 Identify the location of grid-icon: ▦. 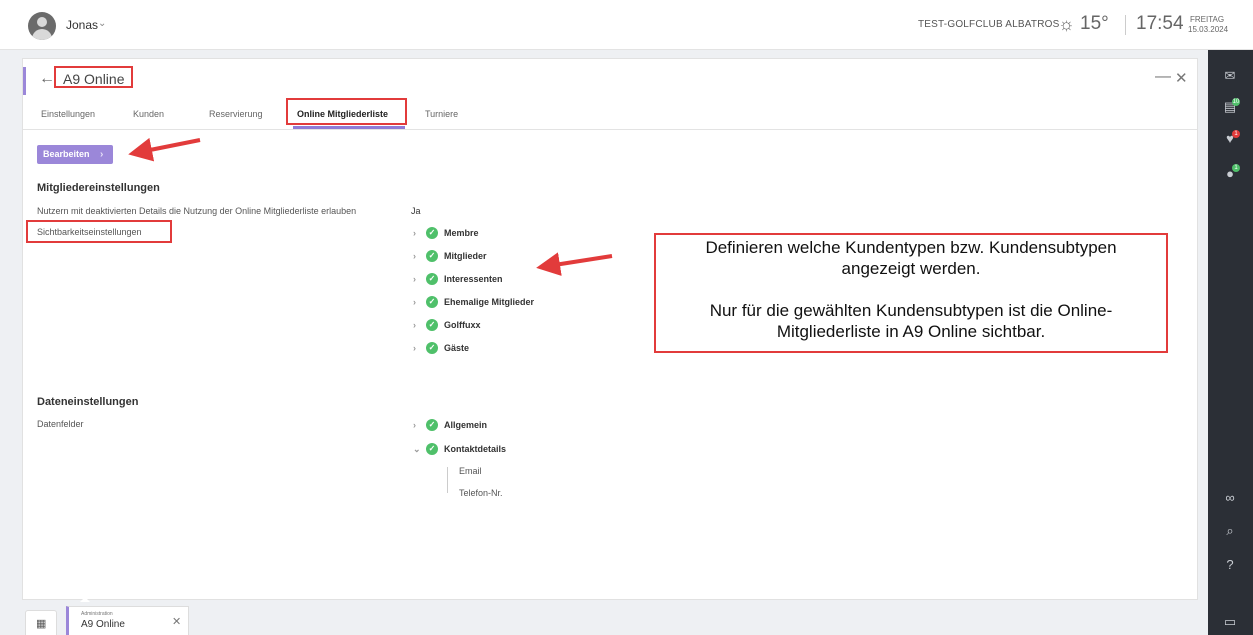
(41, 624).